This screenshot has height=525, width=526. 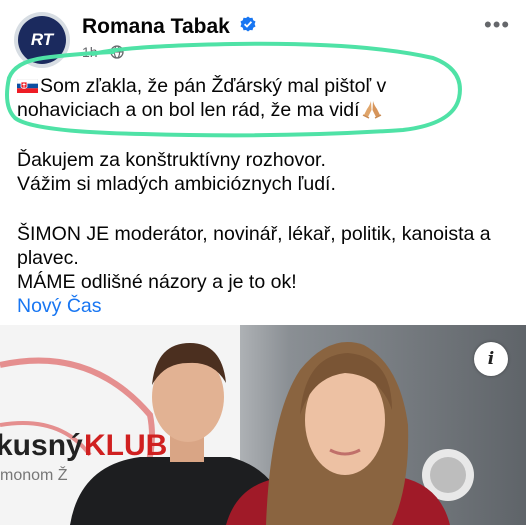 I want to click on post-para3-line-2: plavec., so click(x=48, y=258).